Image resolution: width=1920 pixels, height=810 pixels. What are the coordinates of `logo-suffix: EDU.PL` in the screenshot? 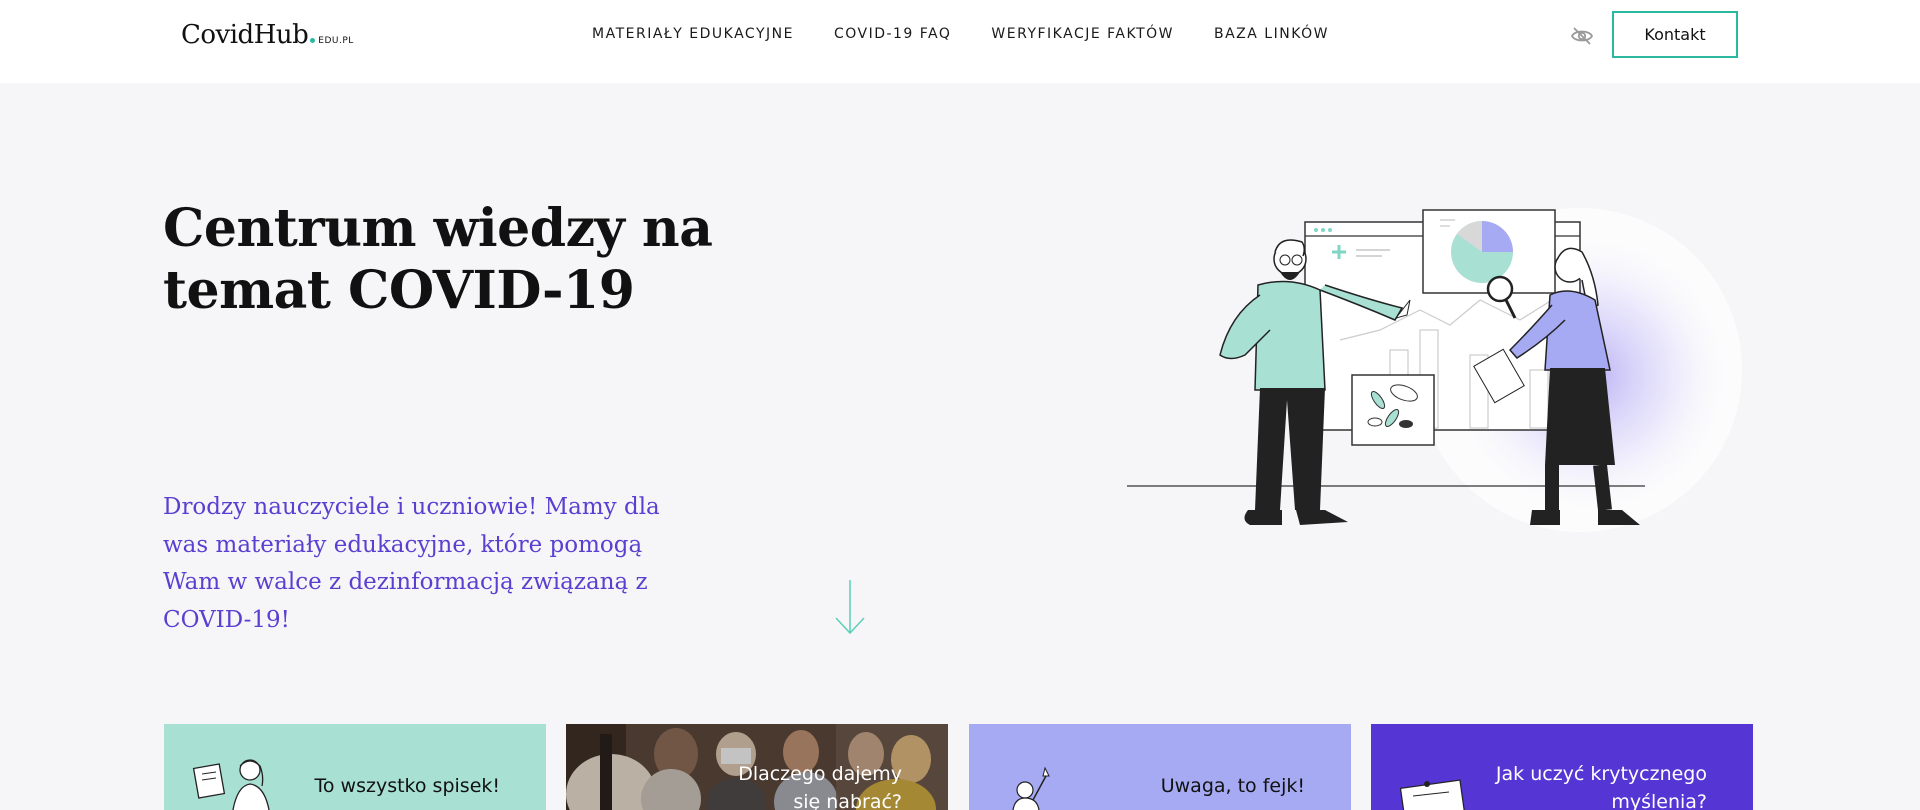 It's located at (336, 41).